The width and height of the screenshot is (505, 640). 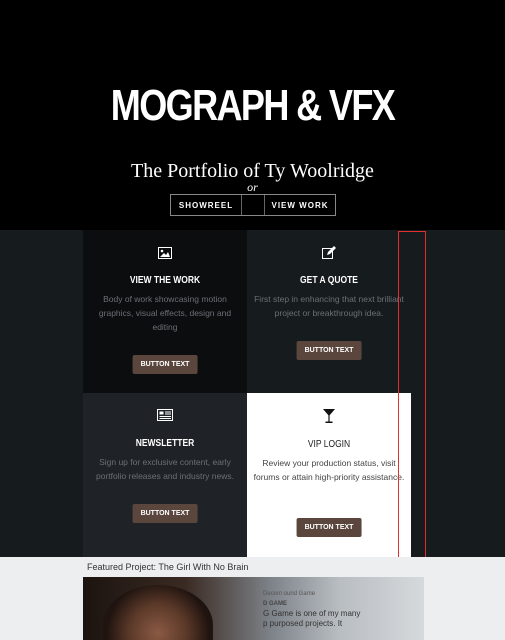 I want to click on featured-line-1: G Game is one of my many, so click(x=312, y=613).